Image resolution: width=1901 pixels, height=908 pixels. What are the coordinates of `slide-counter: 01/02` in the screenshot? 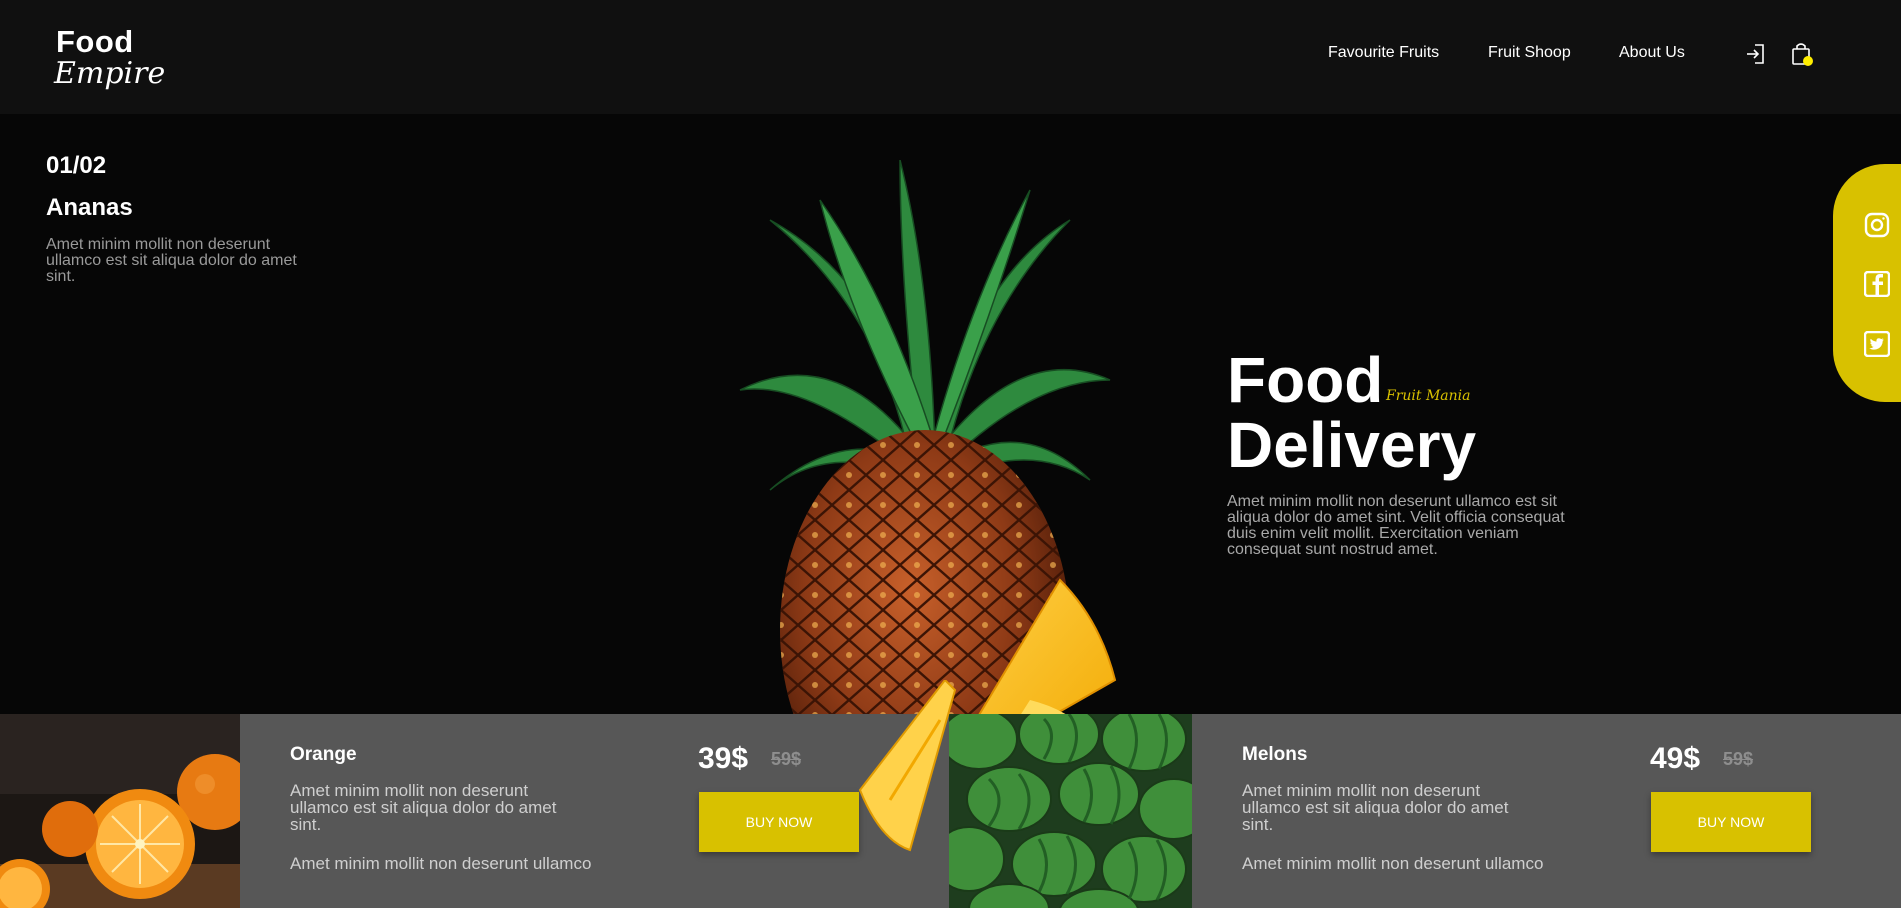 It's located at (76, 165).